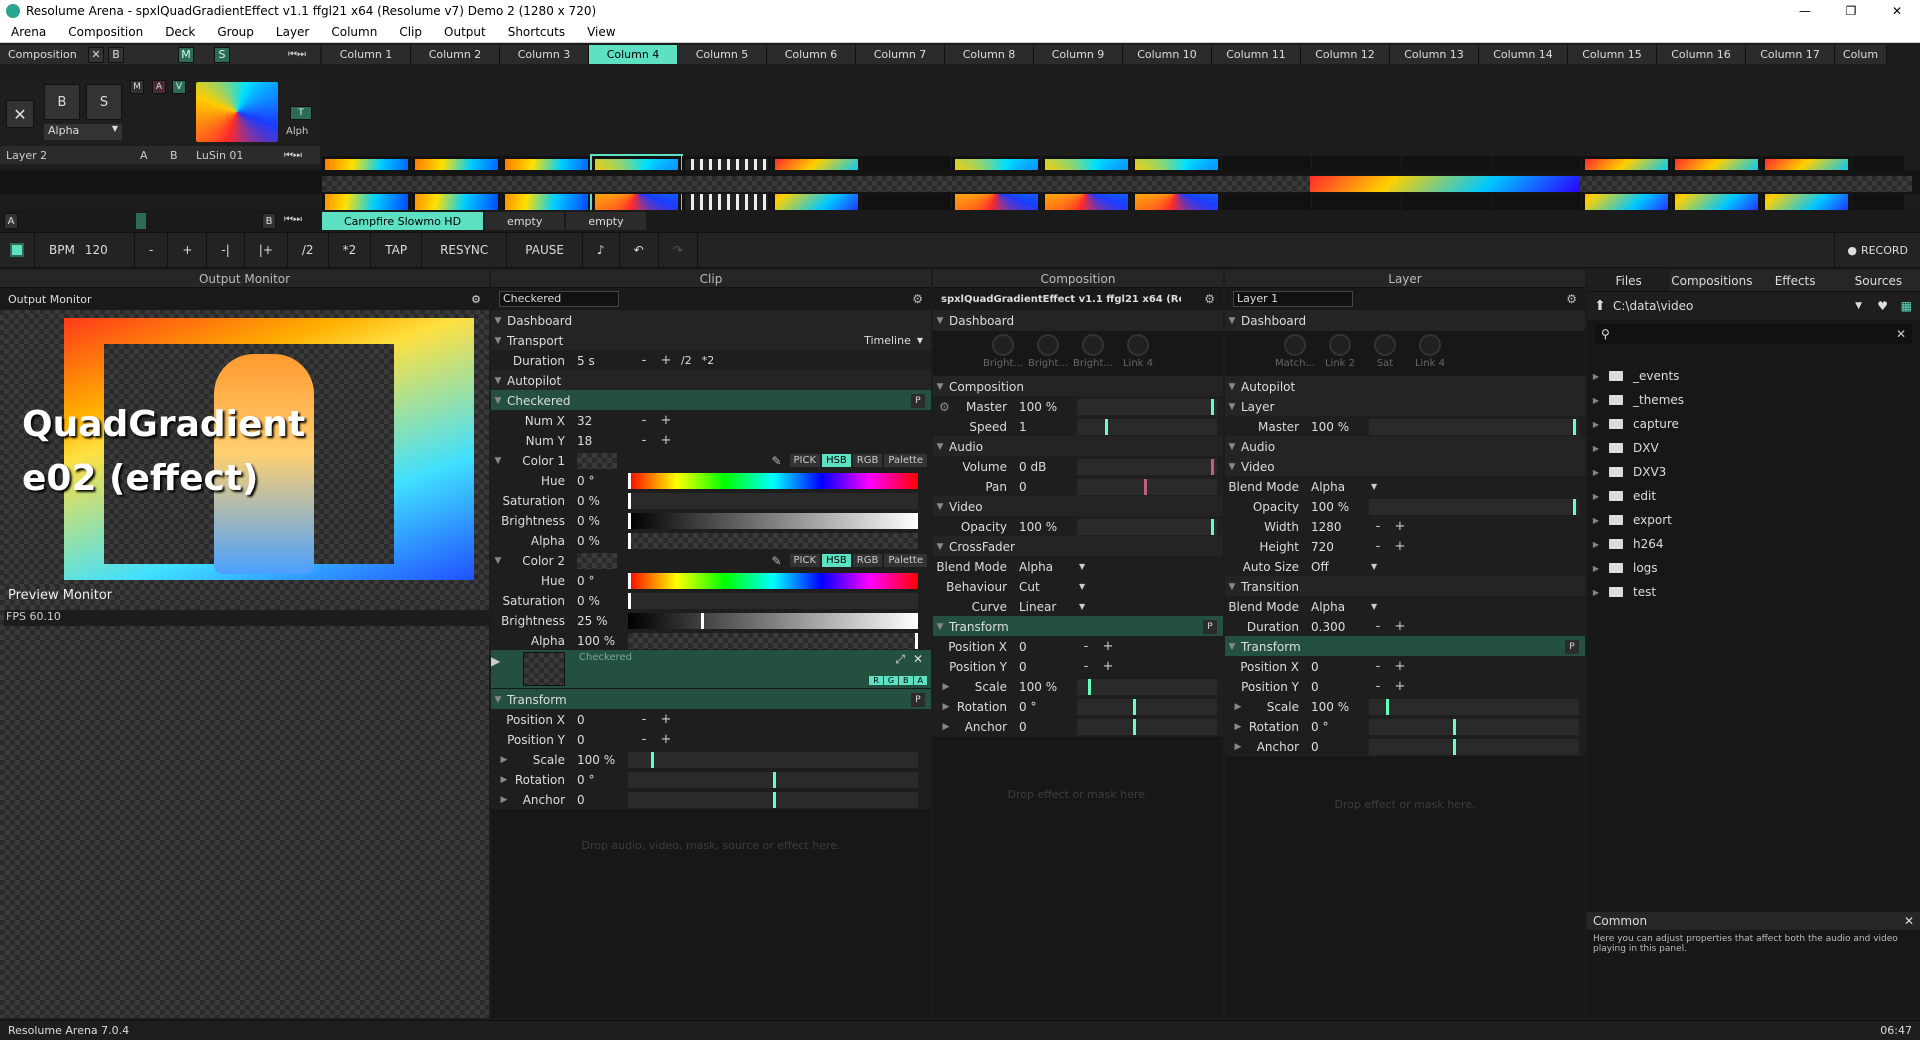 Image resolution: width=1920 pixels, height=1040 pixels. I want to click on crossfader-behaviour-value: Cut, so click(1045, 587).